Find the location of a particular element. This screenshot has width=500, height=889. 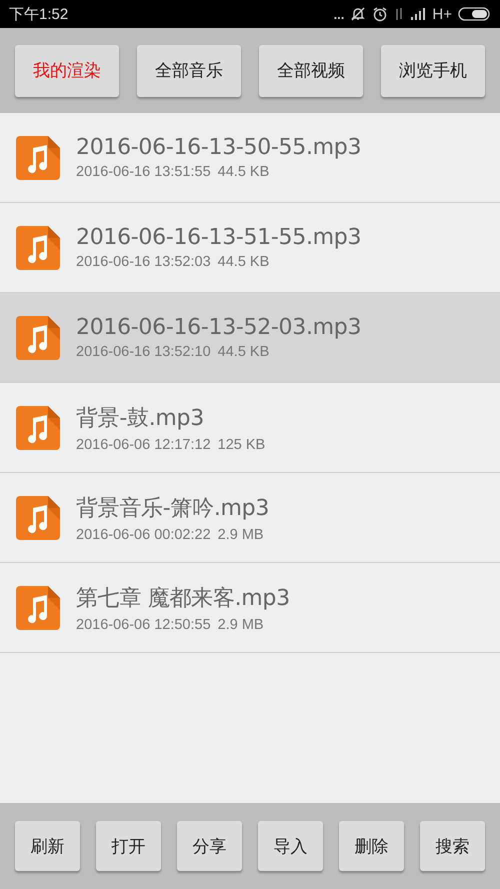

file-date: 2016-06-16 13:52:10 is located at coordinates (143, 352).